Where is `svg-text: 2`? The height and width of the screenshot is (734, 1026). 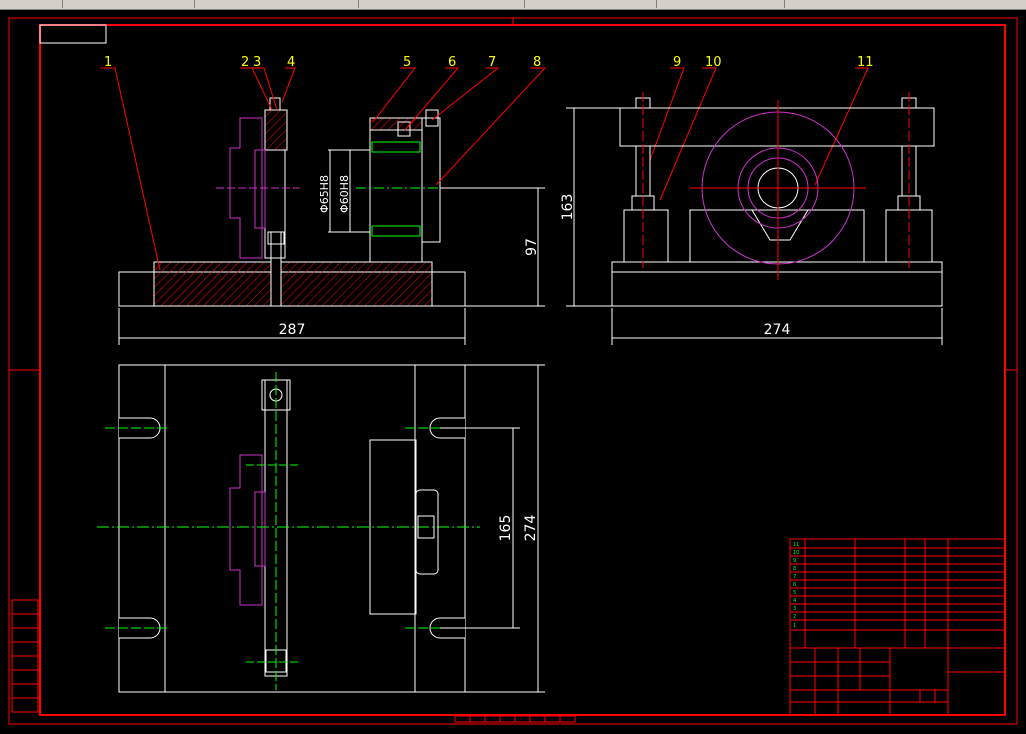
svg-text: 2 is located at coordinates (794, 617).